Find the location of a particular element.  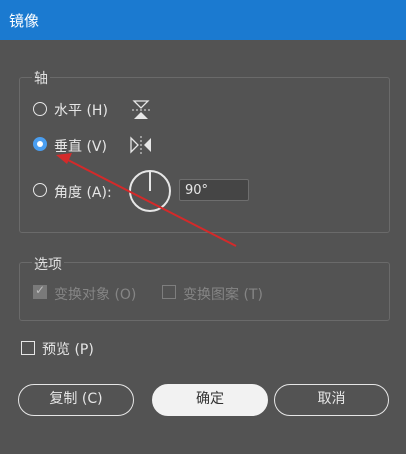

transform-objects-label: 变换对象 (O) is located at coordinates (95, 295).